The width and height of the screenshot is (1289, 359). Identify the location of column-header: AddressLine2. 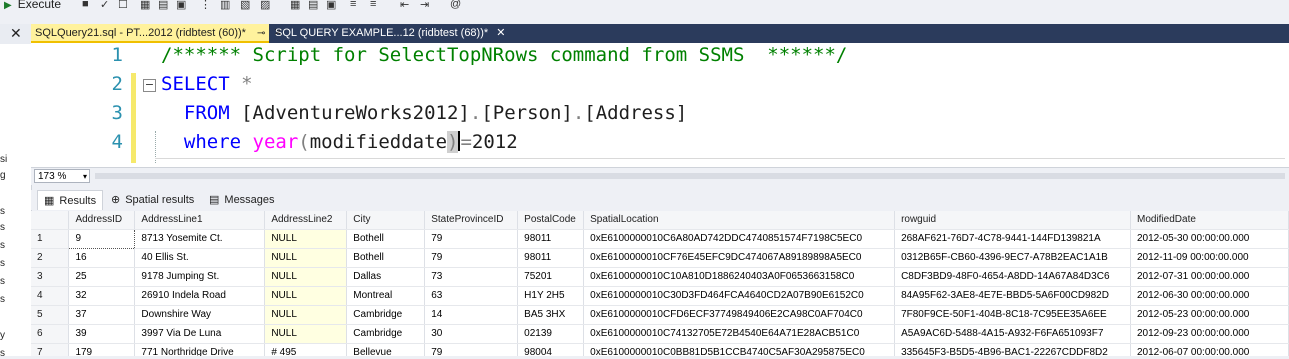
(306, 220).